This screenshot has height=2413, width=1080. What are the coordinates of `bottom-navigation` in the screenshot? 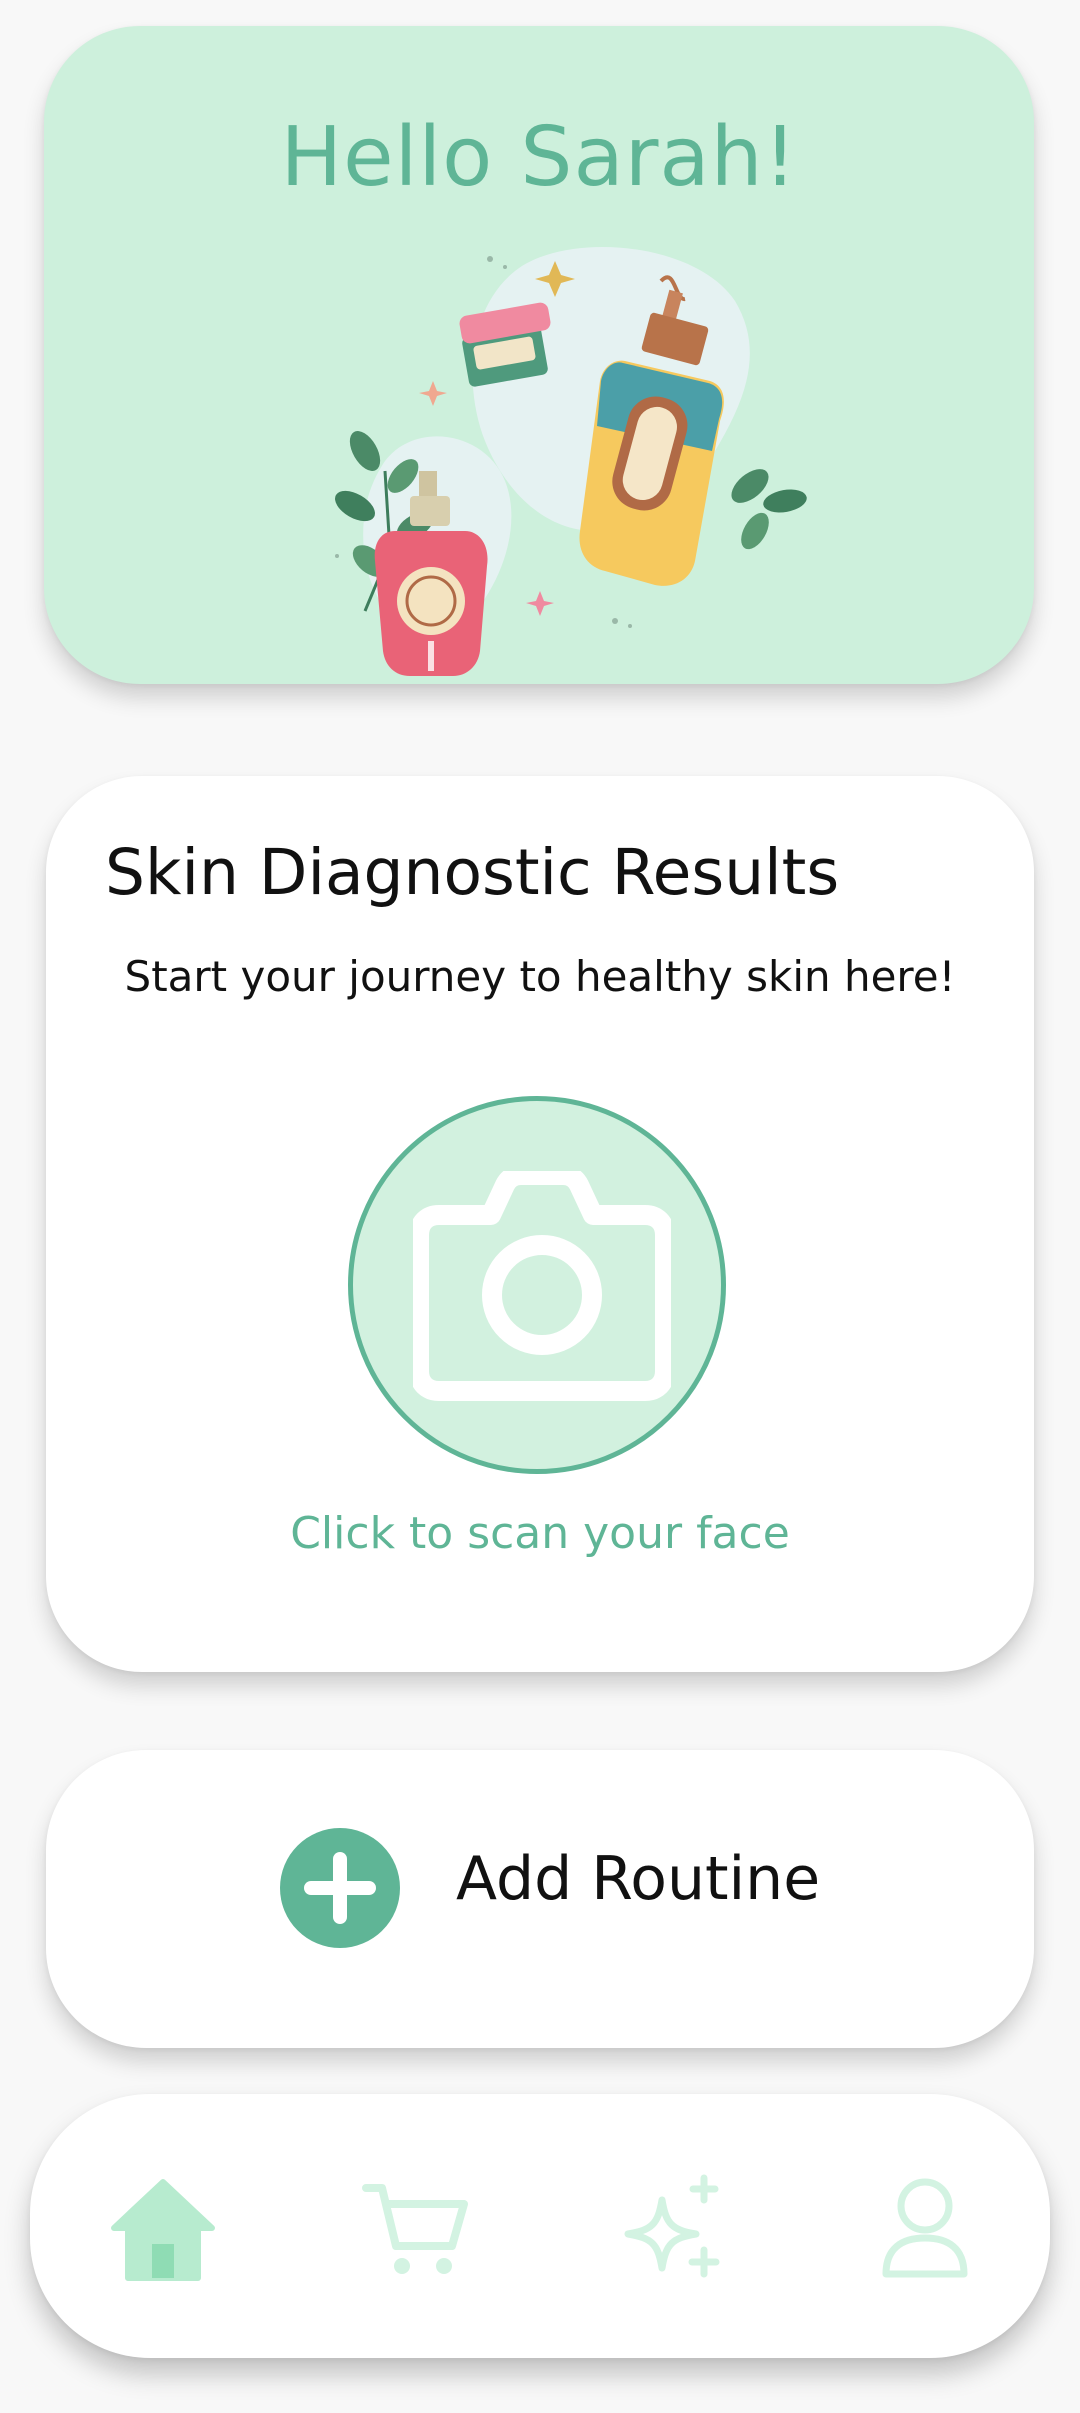 It's located at (540, 2226).